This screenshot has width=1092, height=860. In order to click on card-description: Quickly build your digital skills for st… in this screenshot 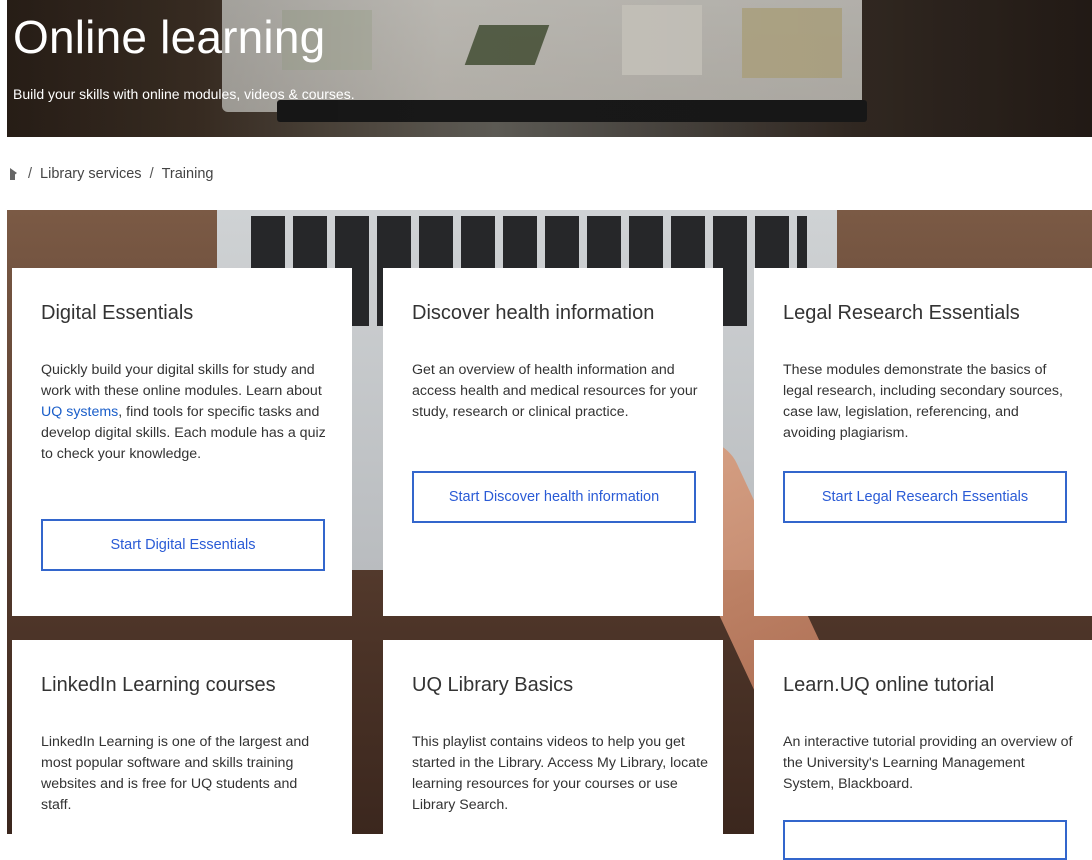, I will do `click(183, 412)`.